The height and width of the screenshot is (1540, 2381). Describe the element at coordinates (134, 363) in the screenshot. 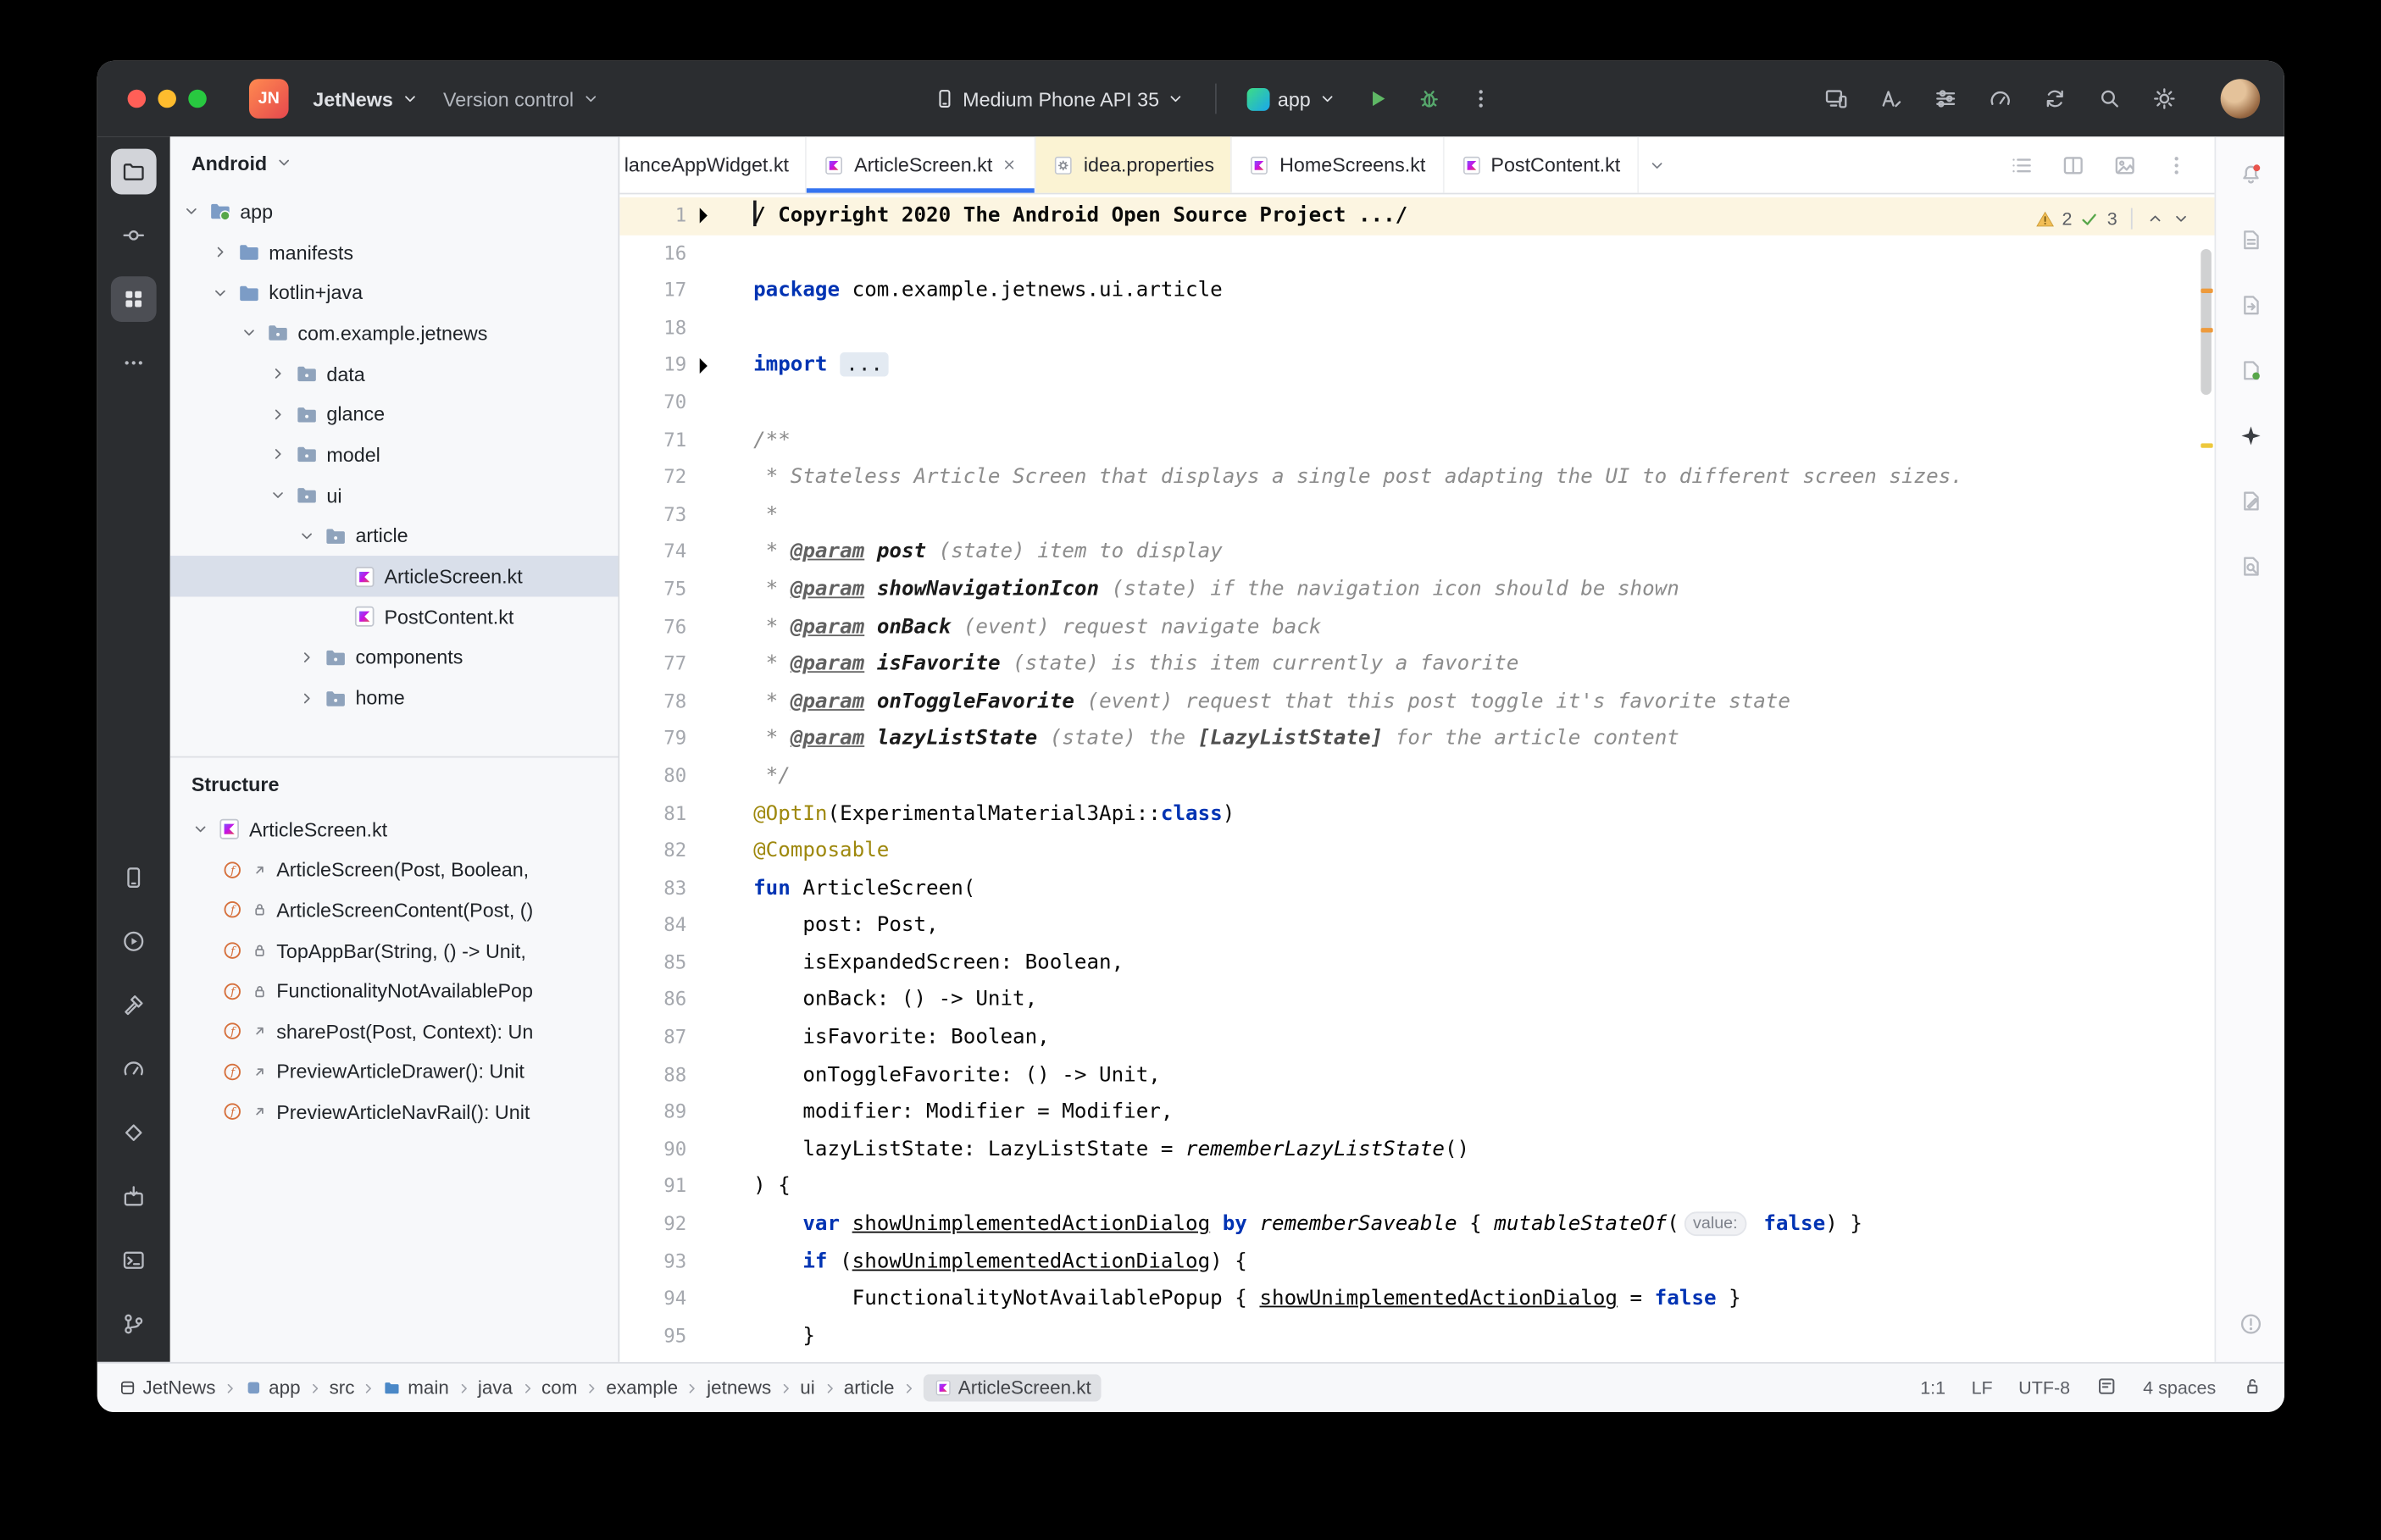

I see `more-tools-button` at that location.